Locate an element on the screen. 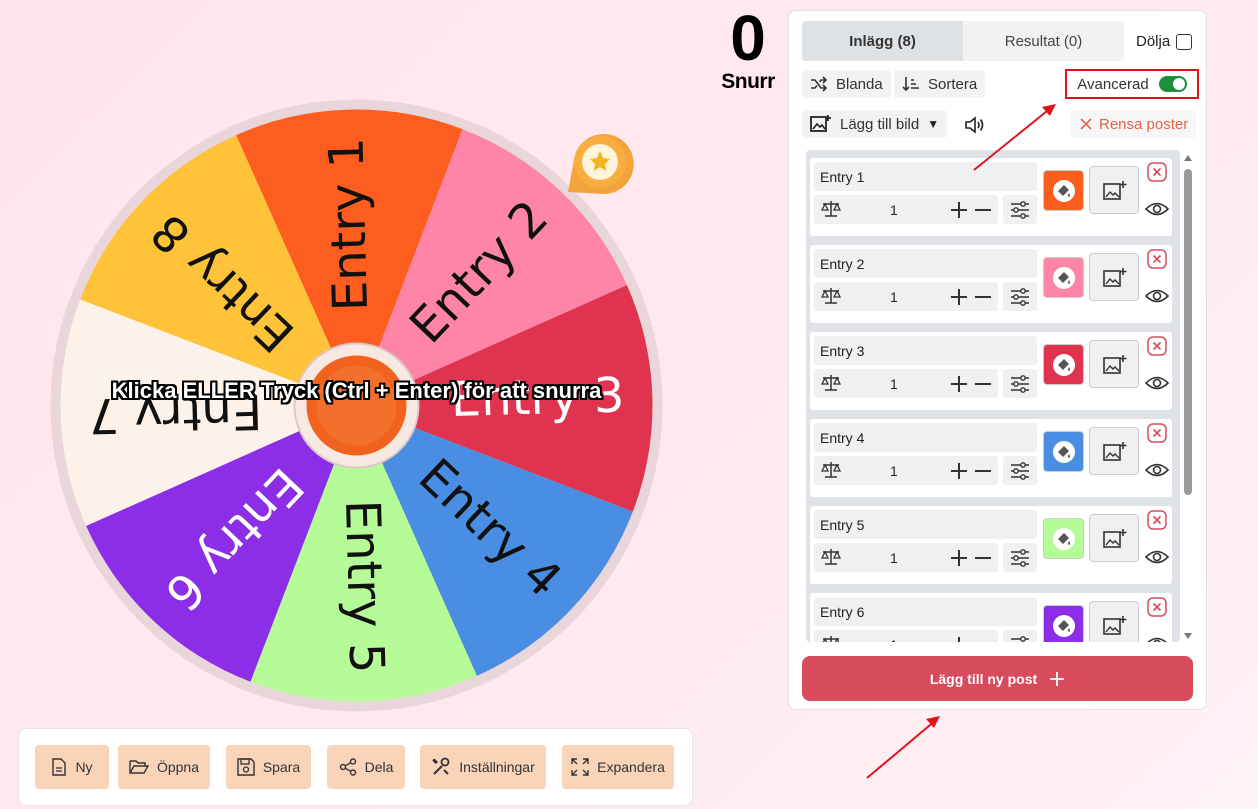  entries-scrollbar is located at coordinates (1188, 397).